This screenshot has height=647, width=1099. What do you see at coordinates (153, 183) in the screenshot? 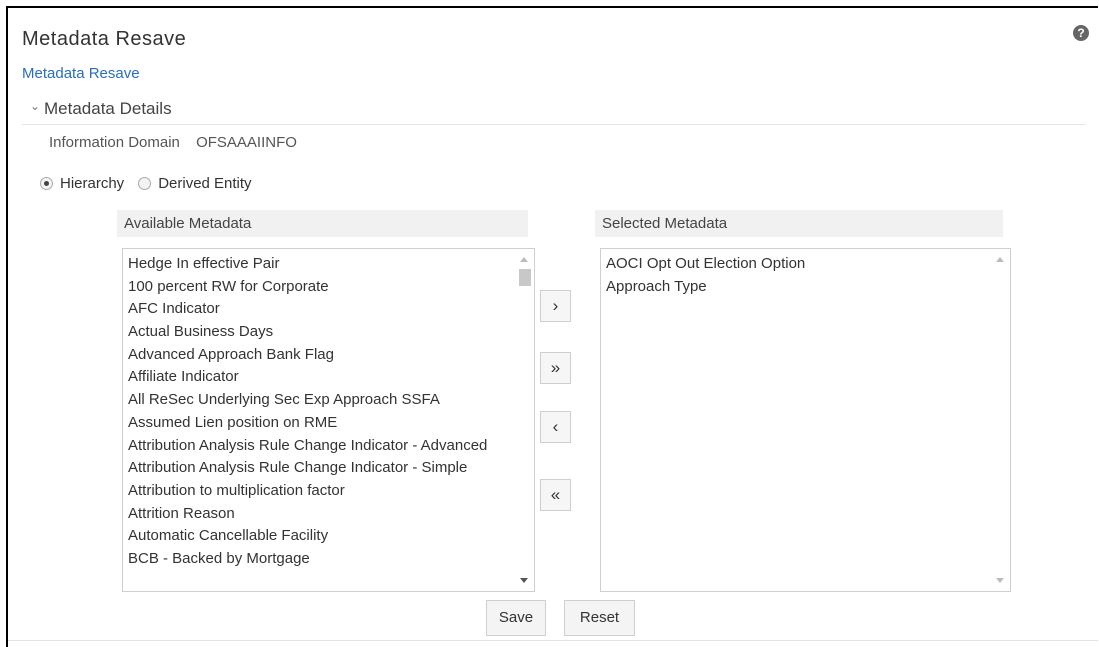
I see `metadata-type-radio-group: Hierarchy Derived Entity` at bounding box center [153, 183].